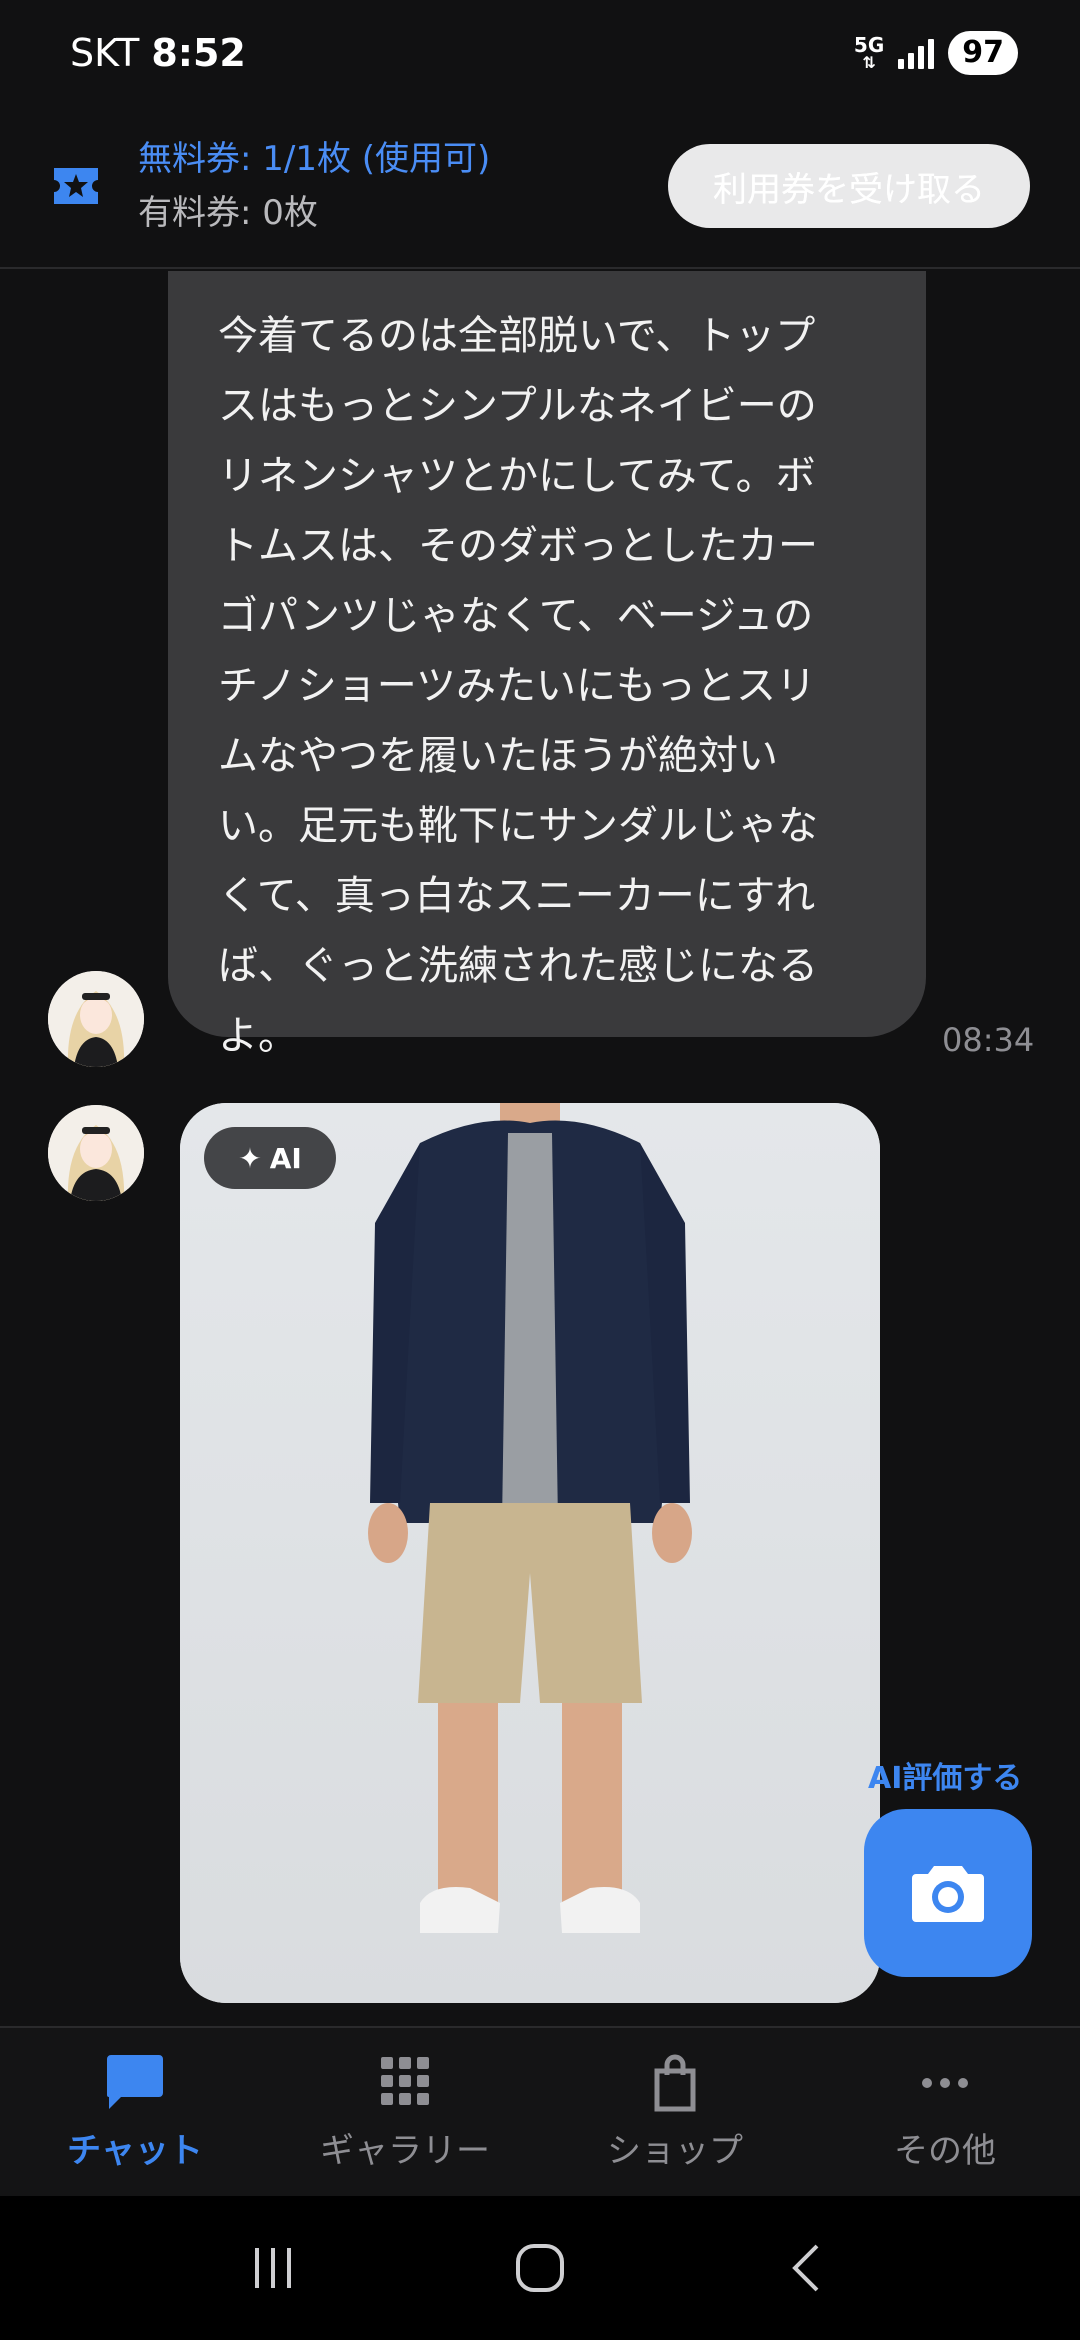 This screenshot has width=1080, height=2340. Describe the element at coordinates (945, 2082) in the screenshot. I see `more-dots-icon` at that location.